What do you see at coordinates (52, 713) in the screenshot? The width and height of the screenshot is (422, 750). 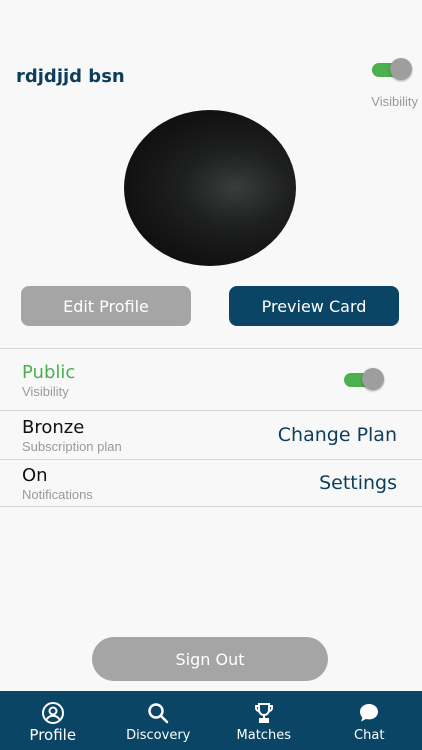 I see `profile-icon` at bounding box center [52, 713].